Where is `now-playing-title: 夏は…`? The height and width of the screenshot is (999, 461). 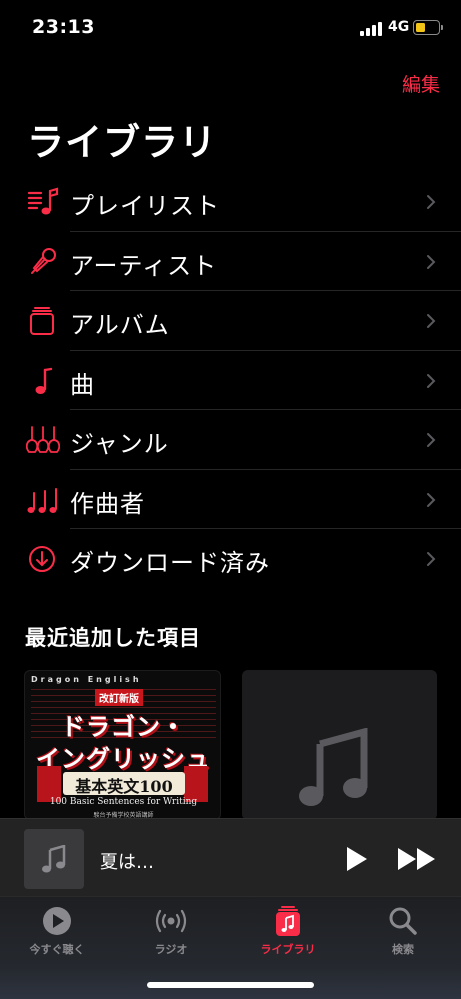
now-playing-title: 夏は… is located at coordinates (127, 862).